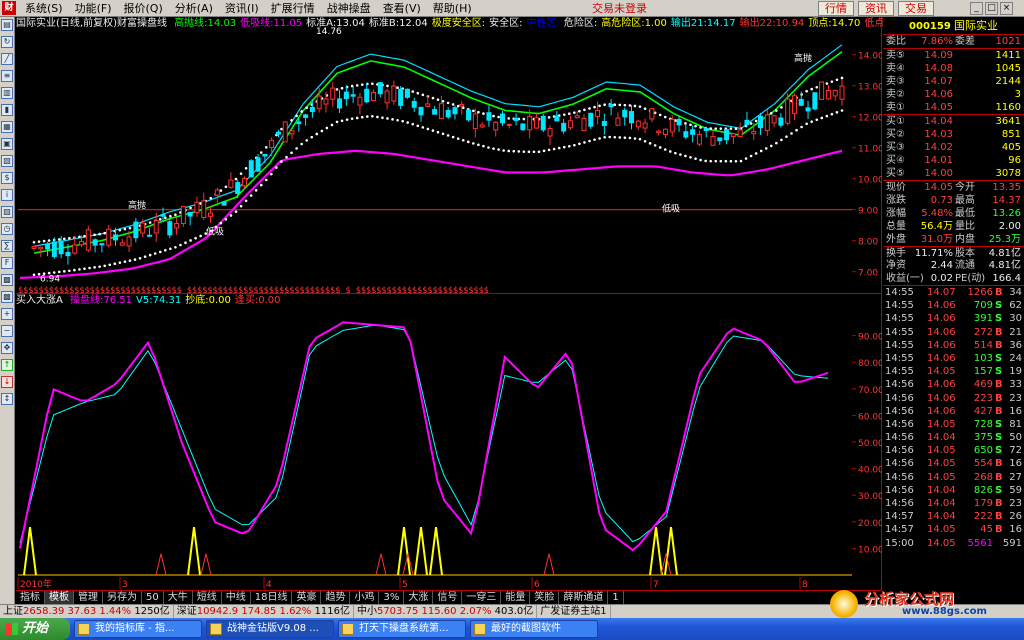  Describe the element at coordinates (207, 597) in the screenshot. I see `tab-6: 短线` at that location.